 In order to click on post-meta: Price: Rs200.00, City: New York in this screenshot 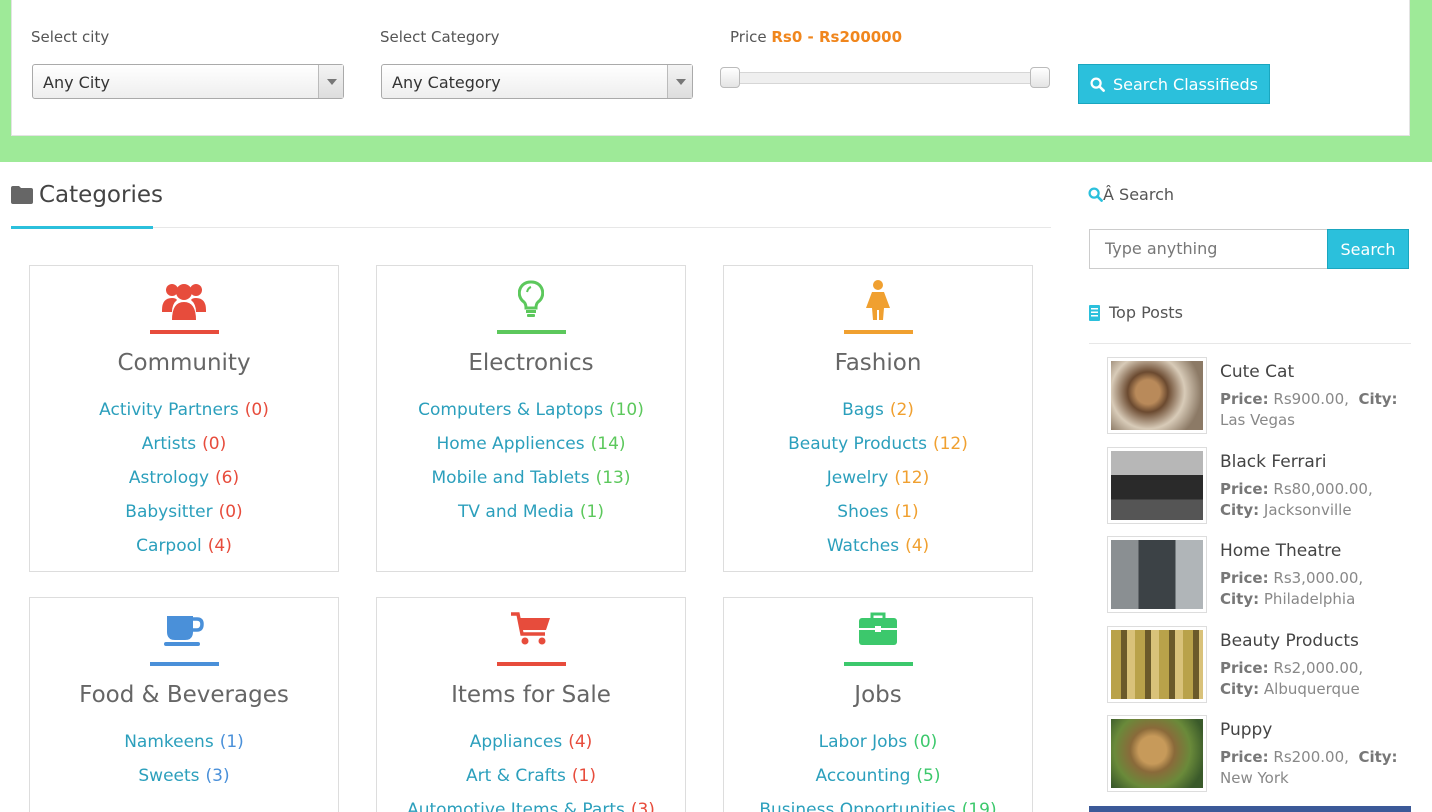, I will do `click(1310, 768)`.